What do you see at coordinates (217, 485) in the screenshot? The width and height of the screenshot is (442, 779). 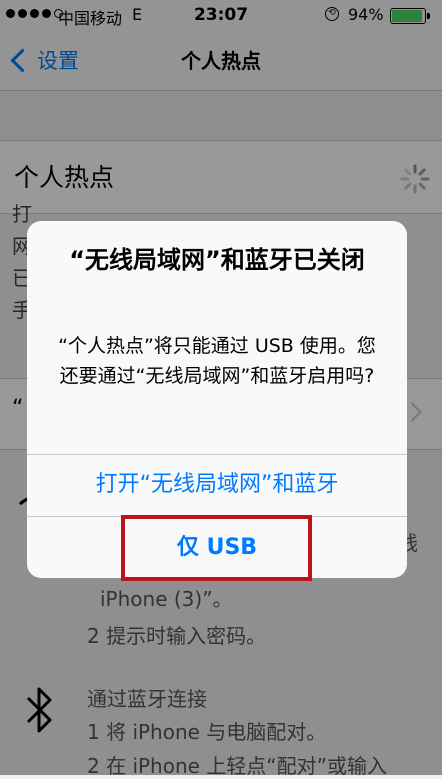 I see `enable-wifi-bluetooth-button: 打开“无线局域网”和蓝牙` at bounding box center [217, 485].